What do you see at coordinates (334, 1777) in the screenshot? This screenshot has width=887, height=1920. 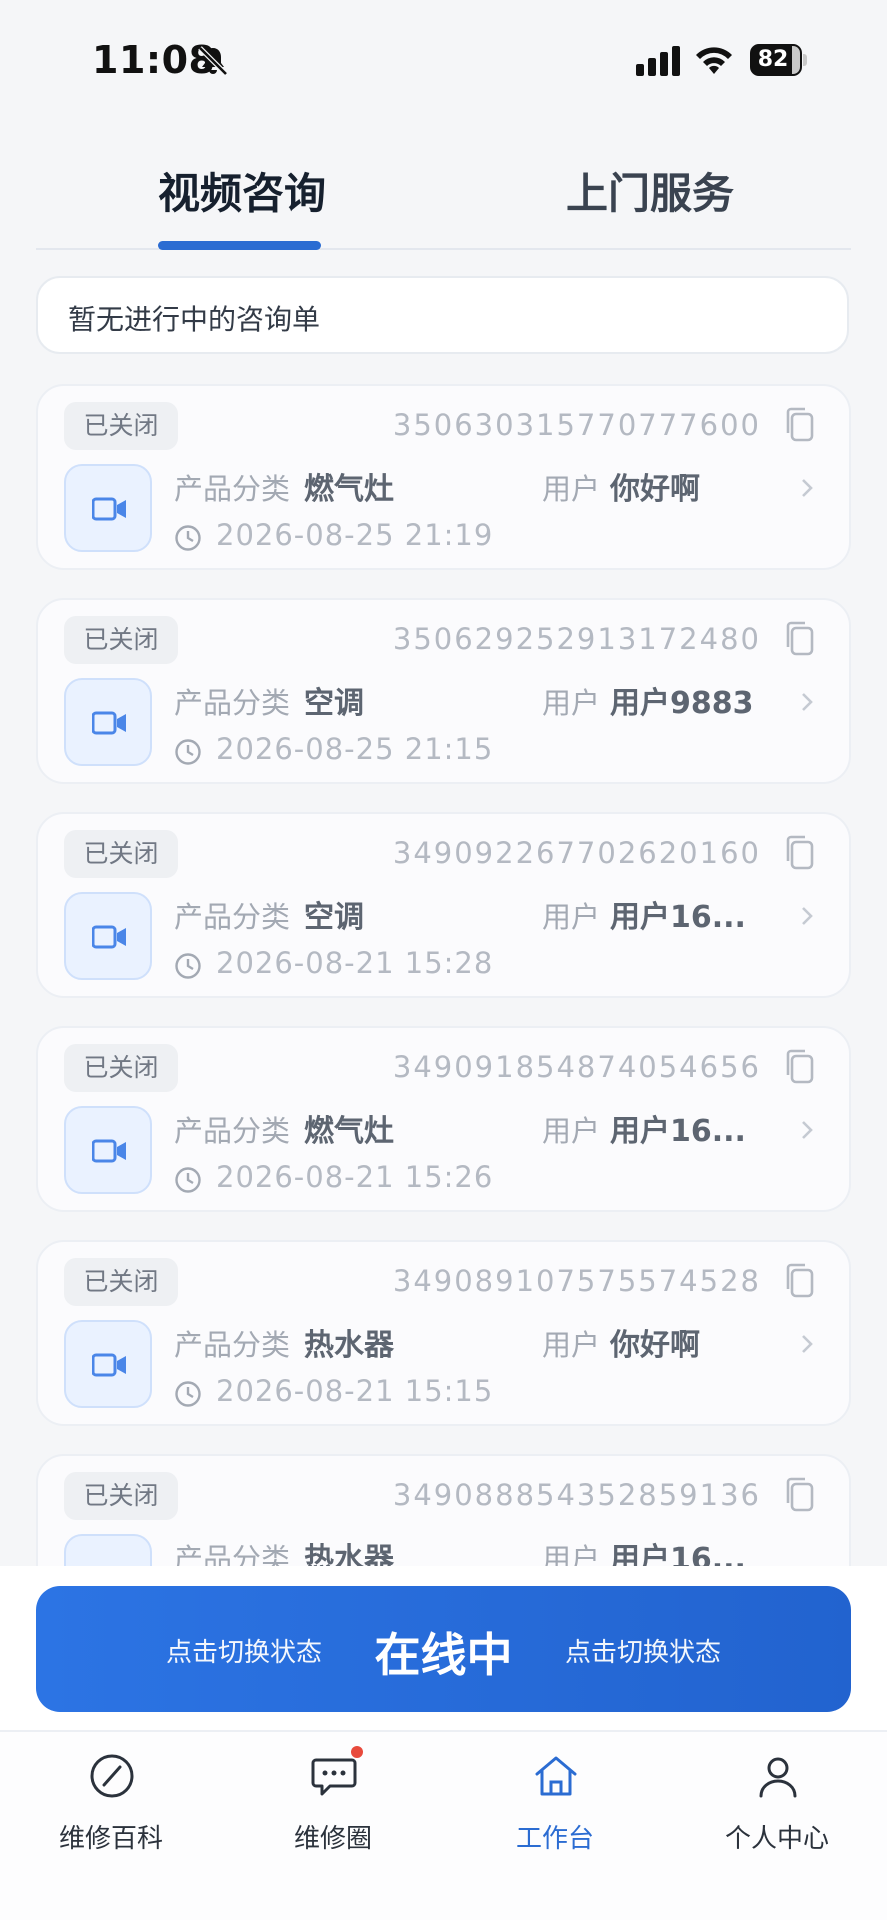 I see `chat-icon` at bounding box center [334, 1777].